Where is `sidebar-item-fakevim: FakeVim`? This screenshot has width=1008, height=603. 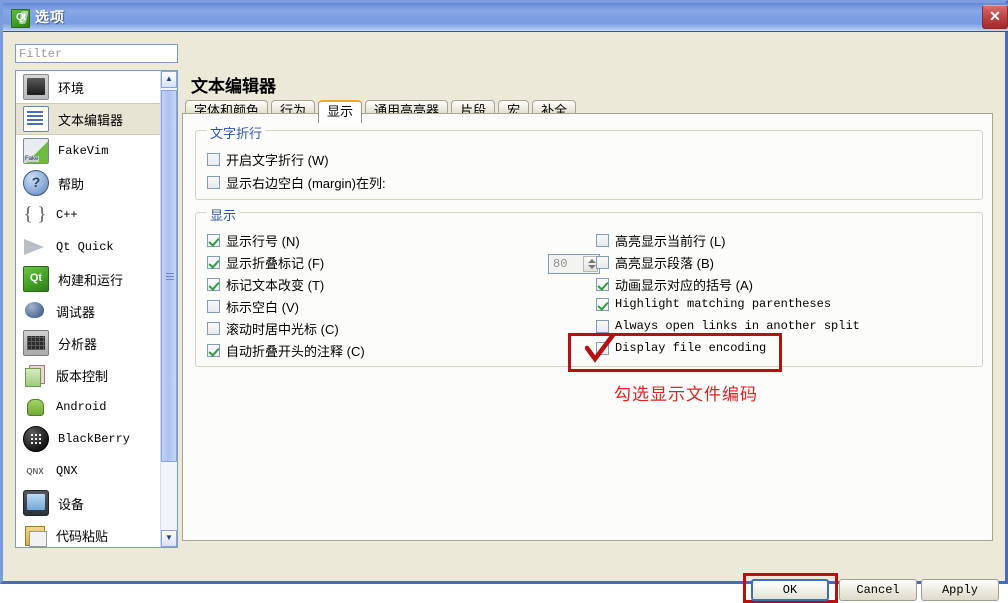 sidebar-item-fakevim: FakeVim is located at coordinates (88, 151).